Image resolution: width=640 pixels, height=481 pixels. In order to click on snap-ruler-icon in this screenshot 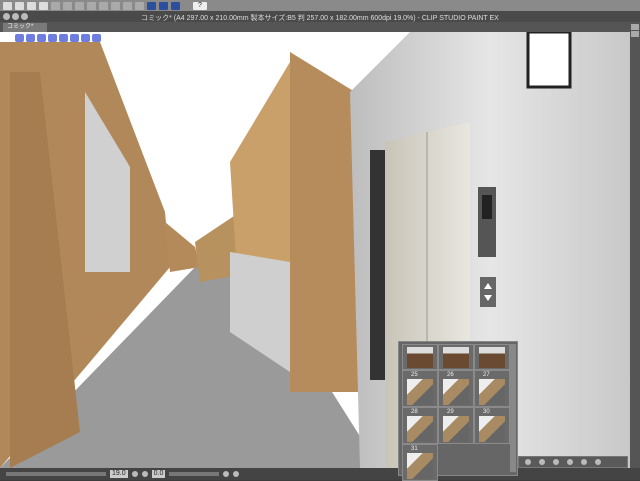, I will do `click(151, 5)`.